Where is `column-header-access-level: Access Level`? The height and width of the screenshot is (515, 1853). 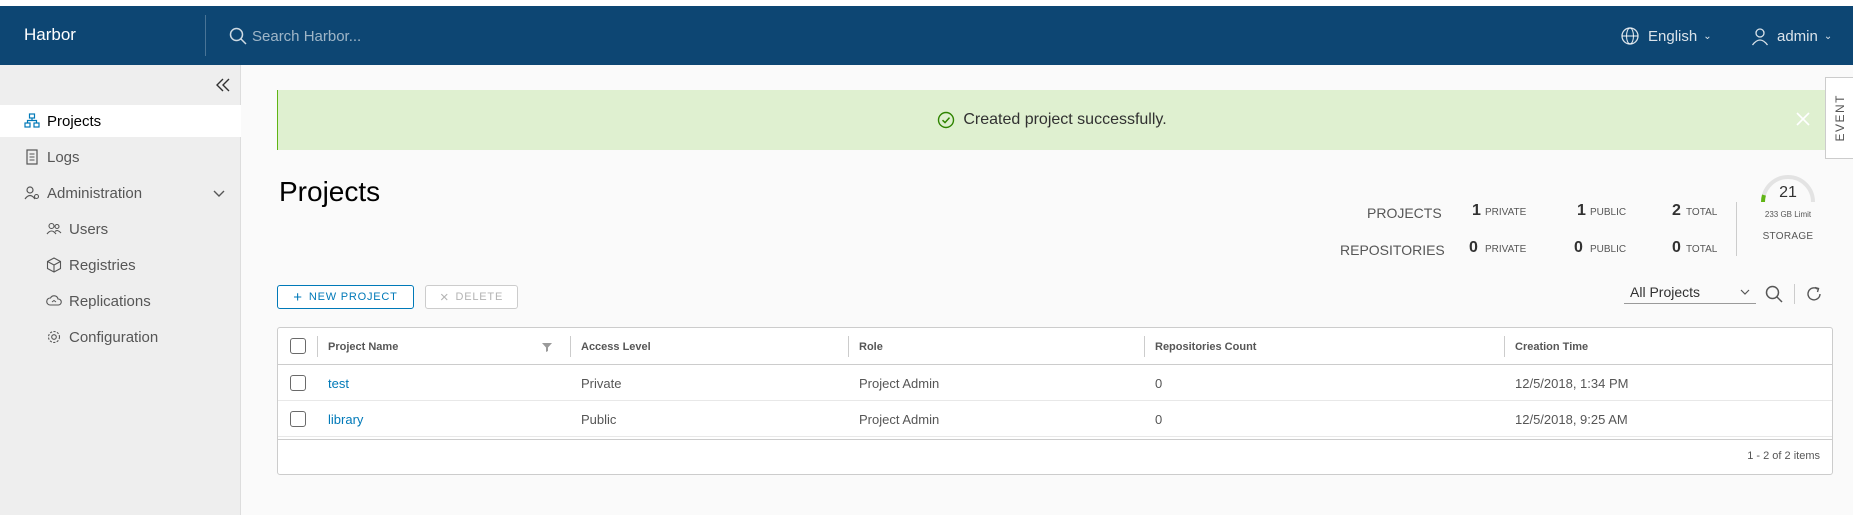
column-header-access-level: Access Level is located at coordinates (616, 346).